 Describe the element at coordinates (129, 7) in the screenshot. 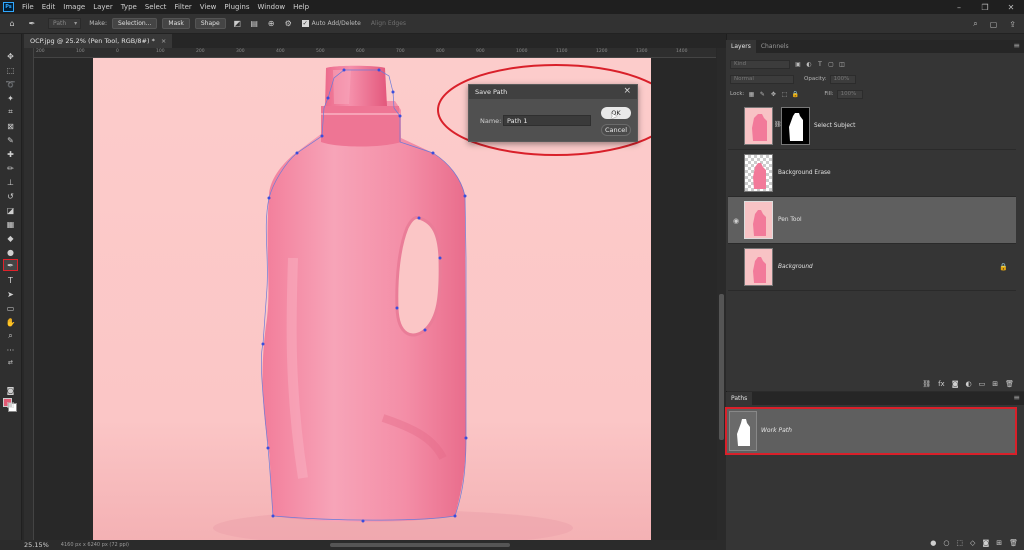

I see `menu-type: Type` at that location.